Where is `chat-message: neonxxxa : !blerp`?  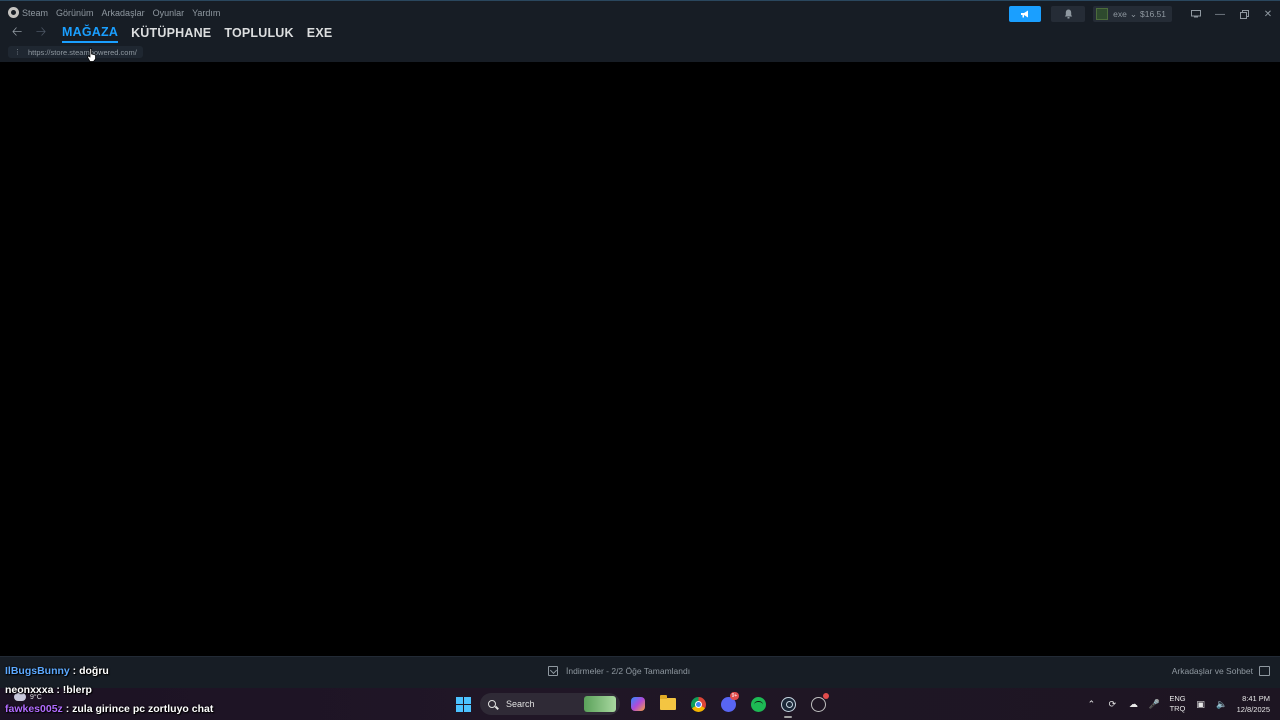 chat-message: neonxxxa : !blerp is located at coordinates (48, 690).